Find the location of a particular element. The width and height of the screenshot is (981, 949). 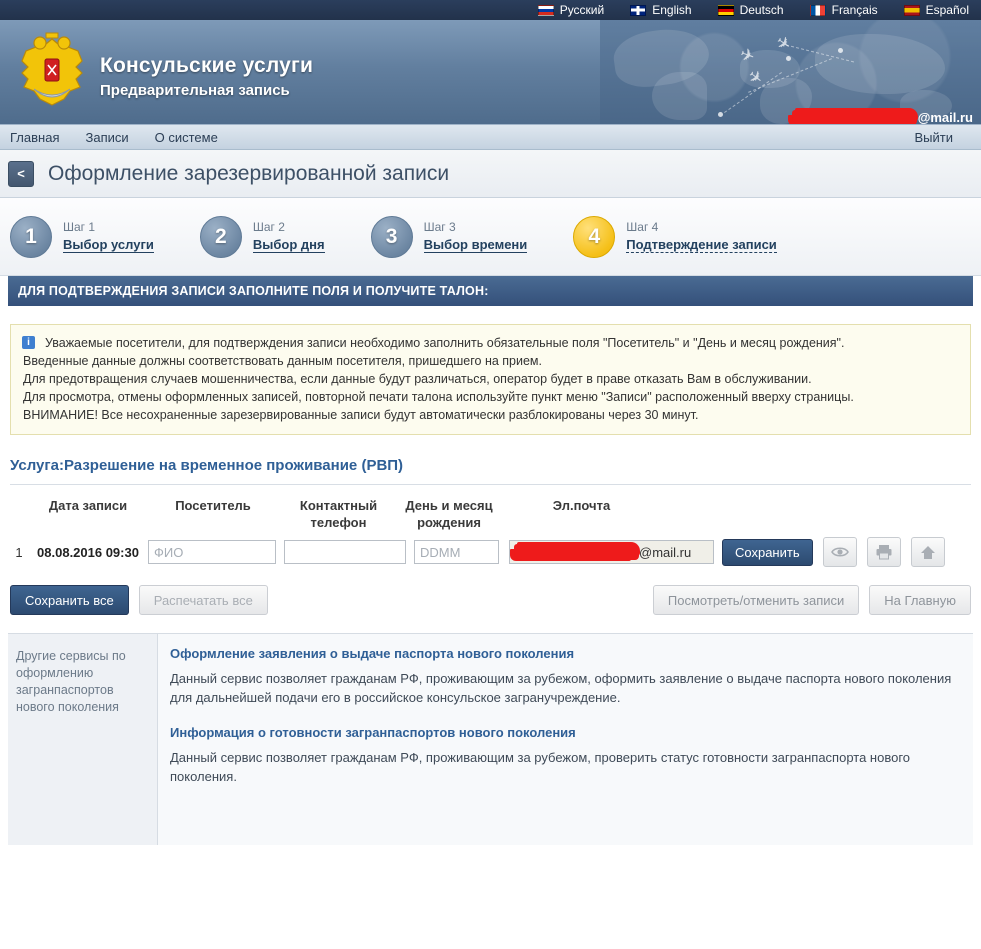

language-label: Español is located at coordinates (947, 10).